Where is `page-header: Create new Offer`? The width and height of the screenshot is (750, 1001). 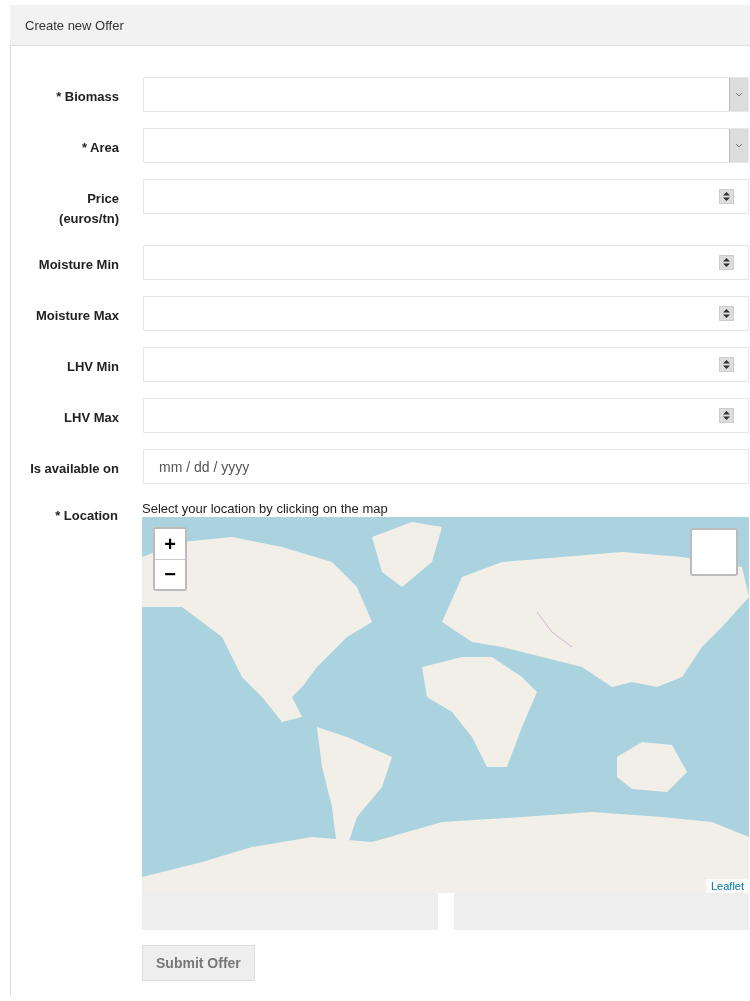 page-header: Create new Offer is located at coordinates (380, 25).